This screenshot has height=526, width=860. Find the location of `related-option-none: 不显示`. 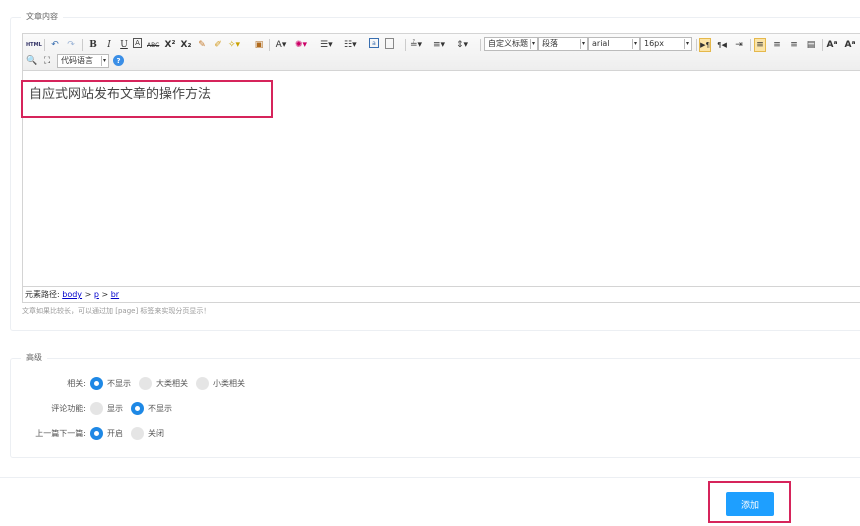

related-option-none: 不显示 is located at coordinates (110, 383).